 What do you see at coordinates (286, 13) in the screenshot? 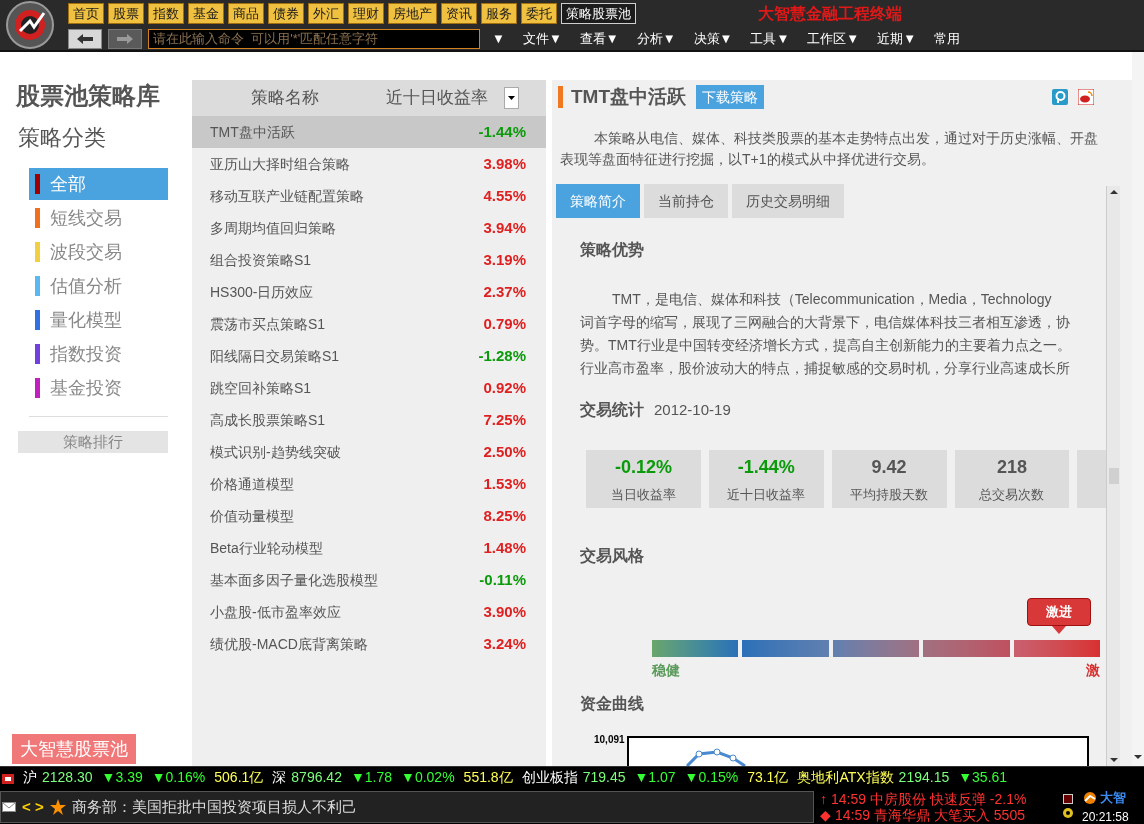
I see `nav-button: 债券` at bounding box center [286, 13].